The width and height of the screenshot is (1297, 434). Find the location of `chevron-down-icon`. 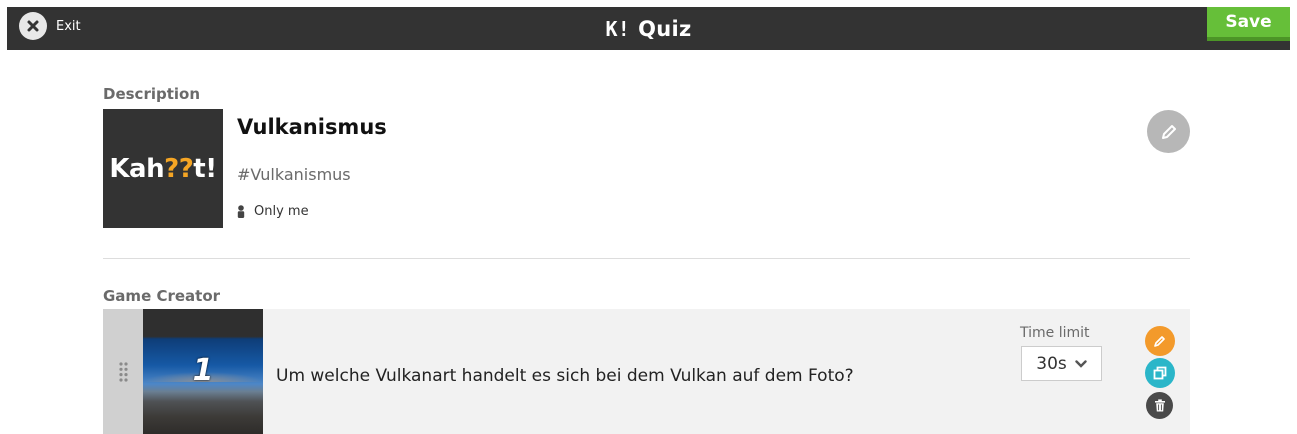

chevron-down-icon is located at coordinates (1081, 363).